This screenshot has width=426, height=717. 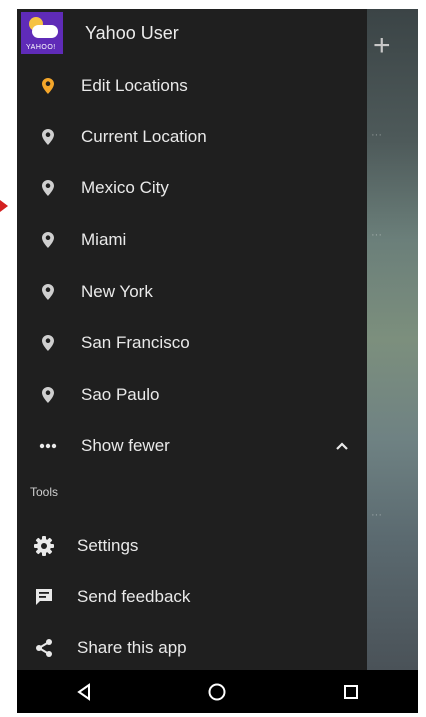 I want to click on drawer-item-new-york: New York, so click(x=192, y=292).